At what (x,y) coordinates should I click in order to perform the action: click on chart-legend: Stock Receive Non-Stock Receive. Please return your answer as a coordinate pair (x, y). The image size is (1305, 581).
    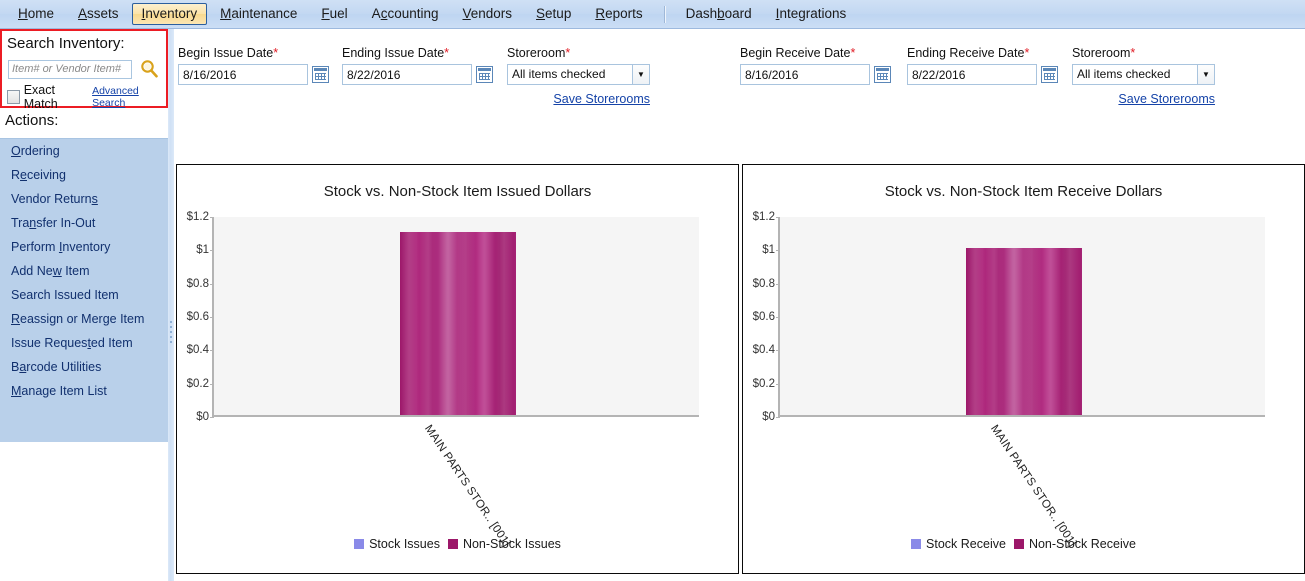
    Looking at the image, I should click on (1023, 544).